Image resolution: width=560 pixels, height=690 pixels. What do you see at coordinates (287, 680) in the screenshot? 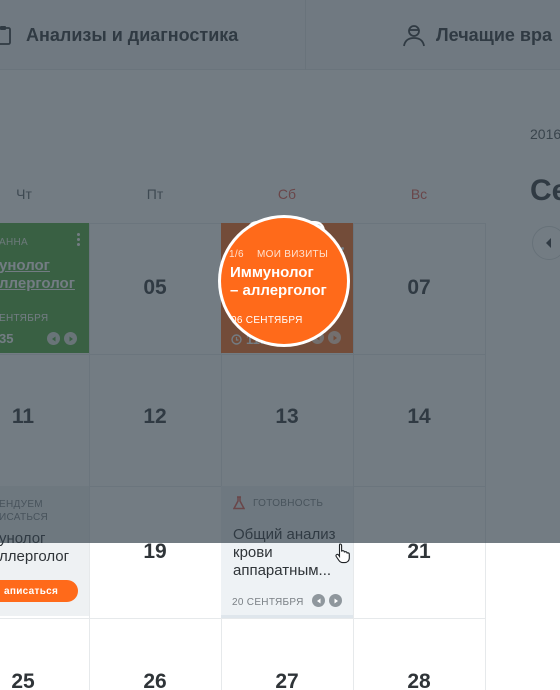
I see `day-27: 27` at bounding box center [287, 680].